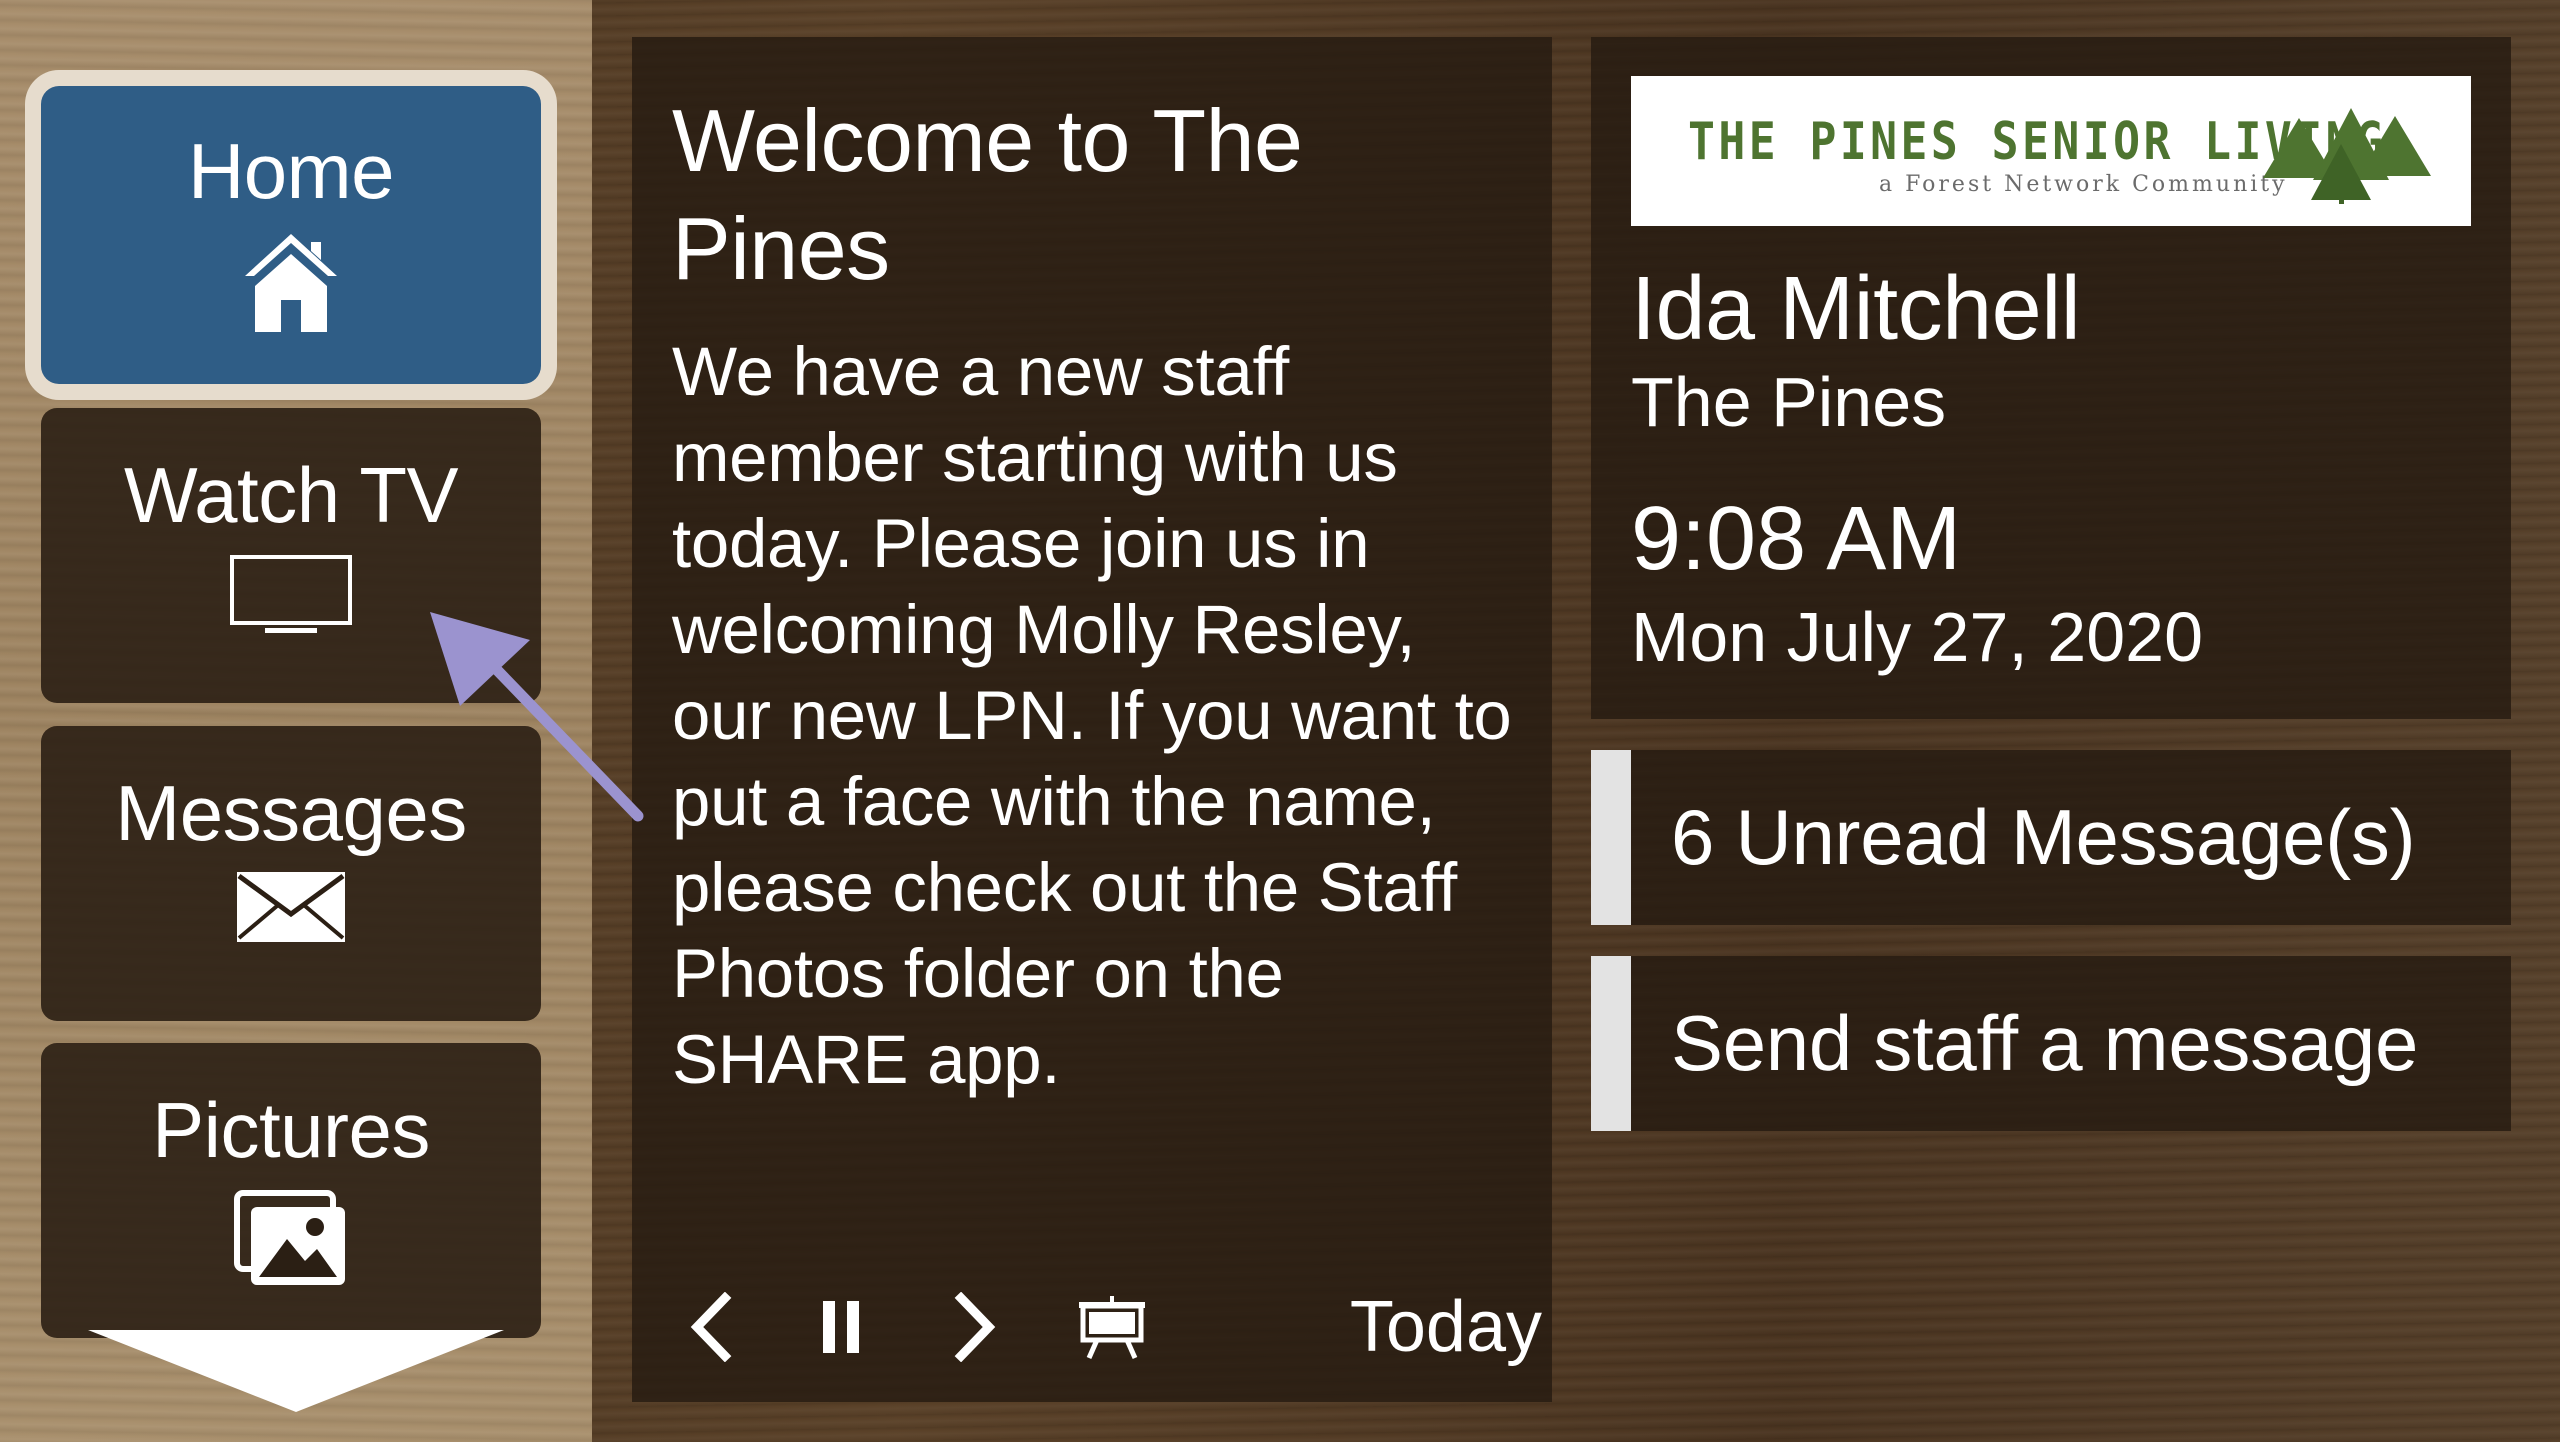 Image resolution: width=2560 pixels, height=1442 pixels. What do you see at coordinates (291, 1130) in the screenshot?
I see `nav-pictures-label: Pictures` at bounding box center [291, 1130].